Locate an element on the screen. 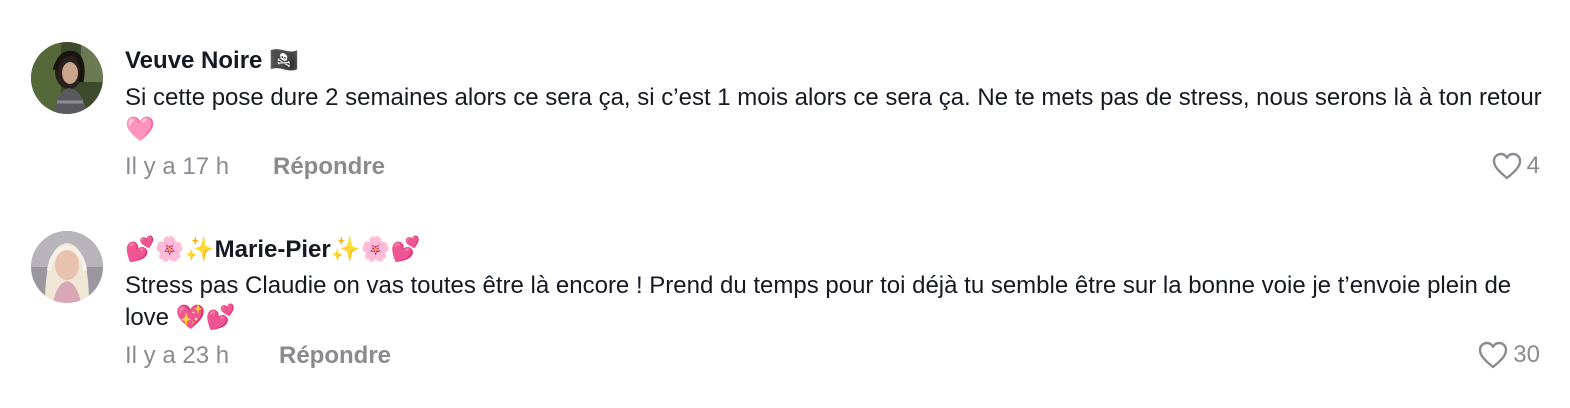 The image size is (1570, 408). comment-username: 💕🌸✨Marie-Pier✨🌸💕 is located at coordinates (272, 250).